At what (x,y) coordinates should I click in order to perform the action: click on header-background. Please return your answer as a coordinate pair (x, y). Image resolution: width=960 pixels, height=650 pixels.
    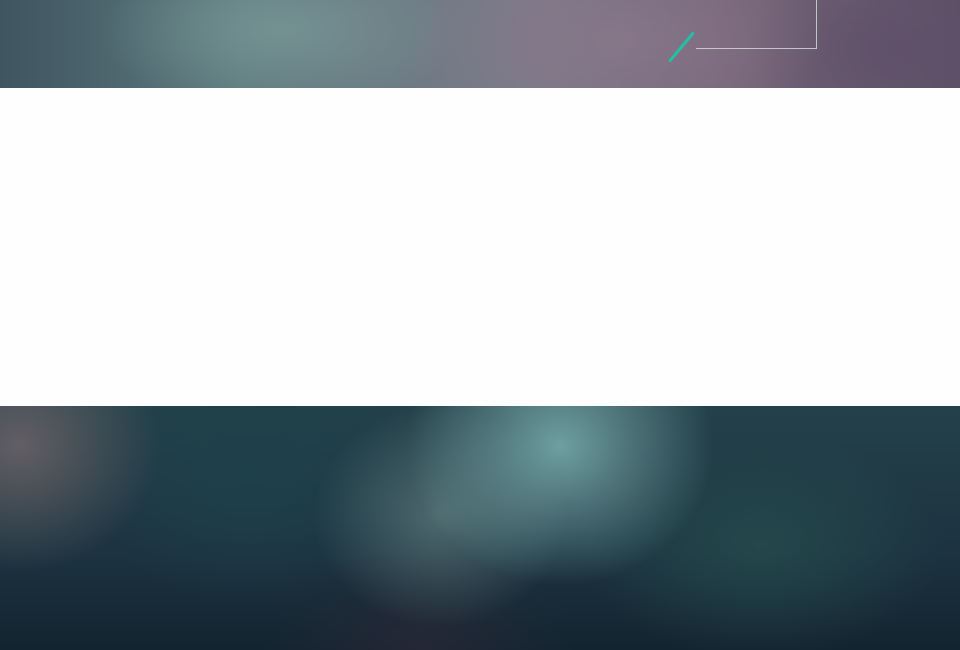
    Looking at the image, I should click on (480, 44).